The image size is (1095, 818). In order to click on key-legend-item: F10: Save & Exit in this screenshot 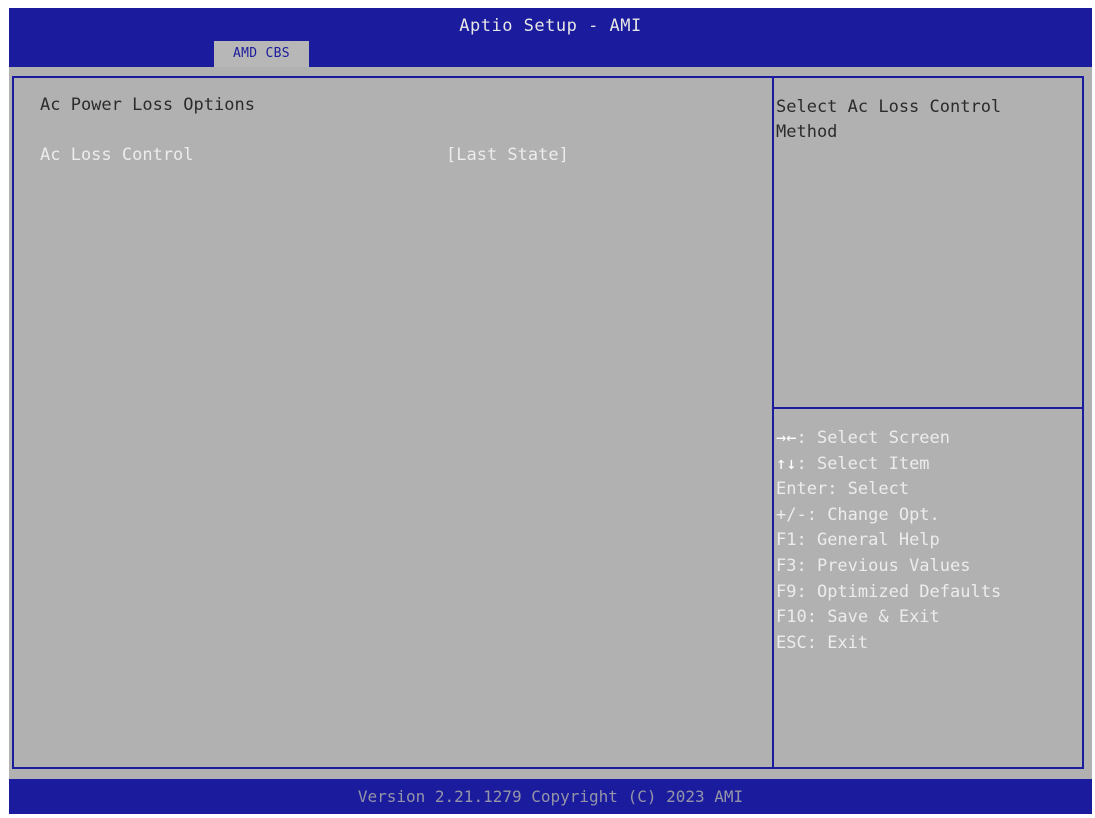, I will do `click(888, 618)`.